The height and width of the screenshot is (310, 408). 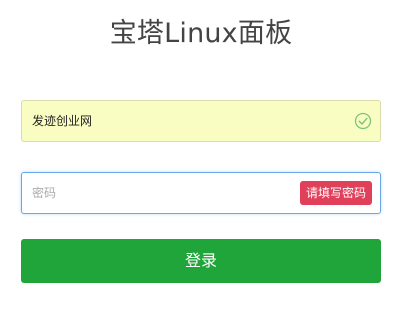 I want to click on username-field, so click(x=201, y=121).